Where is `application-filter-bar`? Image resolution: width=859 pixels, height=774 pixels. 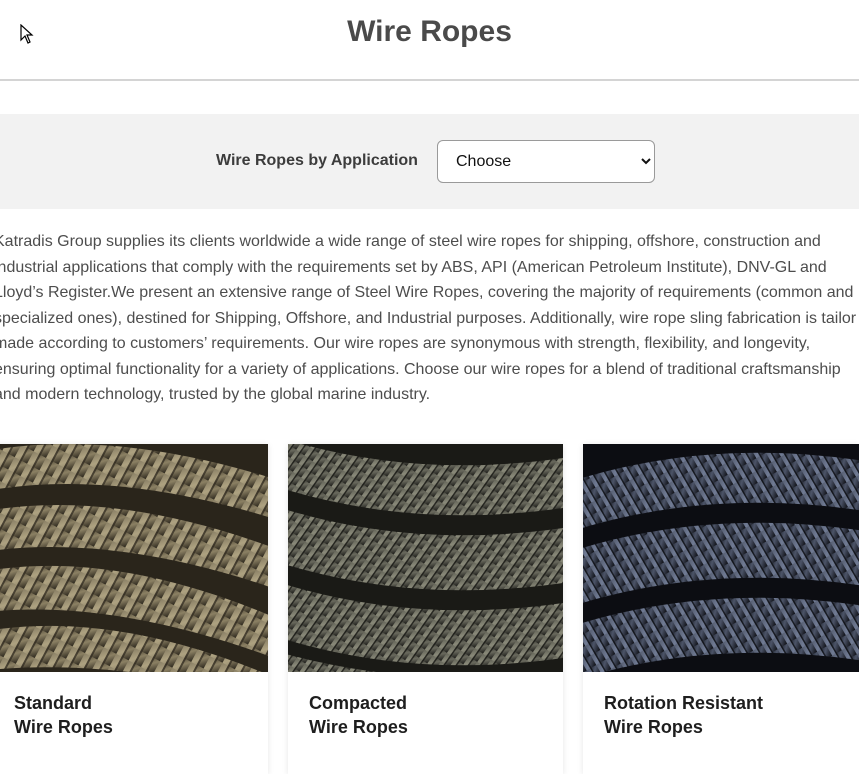 application-filter-bar is located at coordinates (429, 161).